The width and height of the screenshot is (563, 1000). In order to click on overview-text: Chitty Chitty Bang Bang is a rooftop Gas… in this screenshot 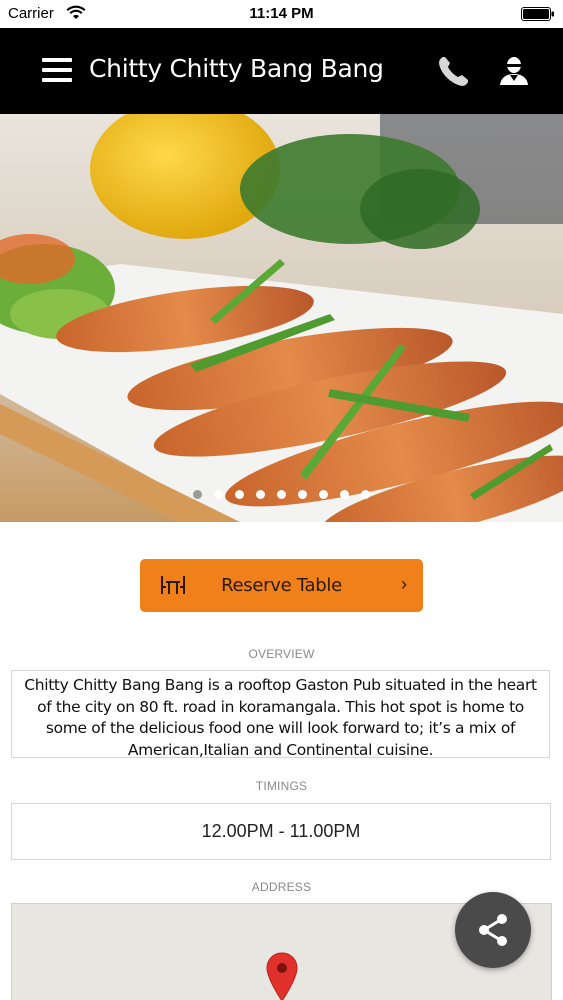, I will do `click(280, 714)`.